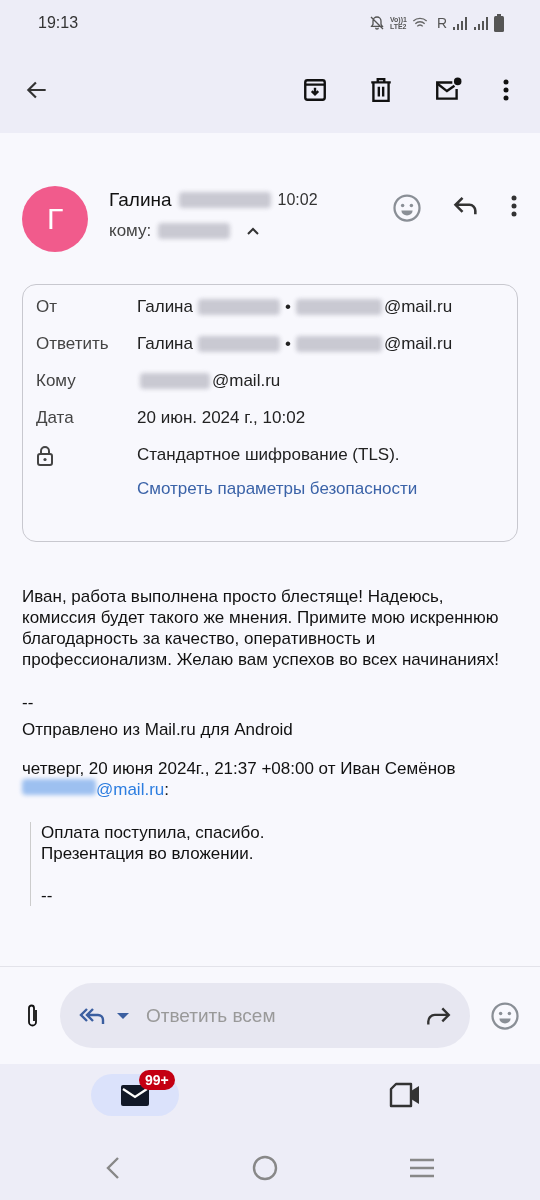 This screenshot has width=540, height=1200. Describe the element at coordinates (157, 1080) in the screenshot. I see `unread-count-badge: 99+` at that location.